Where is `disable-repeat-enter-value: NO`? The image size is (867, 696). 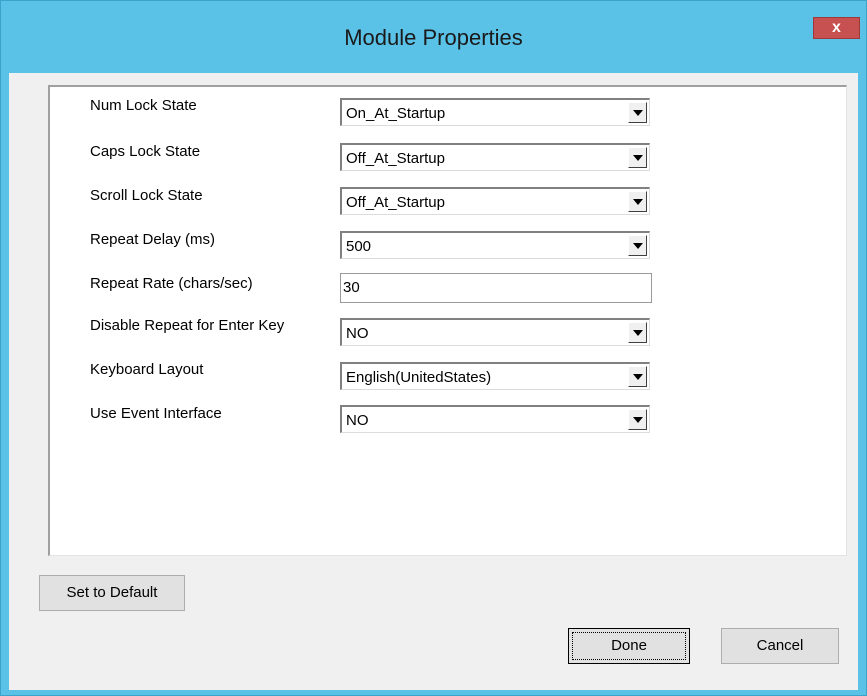 disable-repeat-enter-value: NO is located at coordinates (357, 333).